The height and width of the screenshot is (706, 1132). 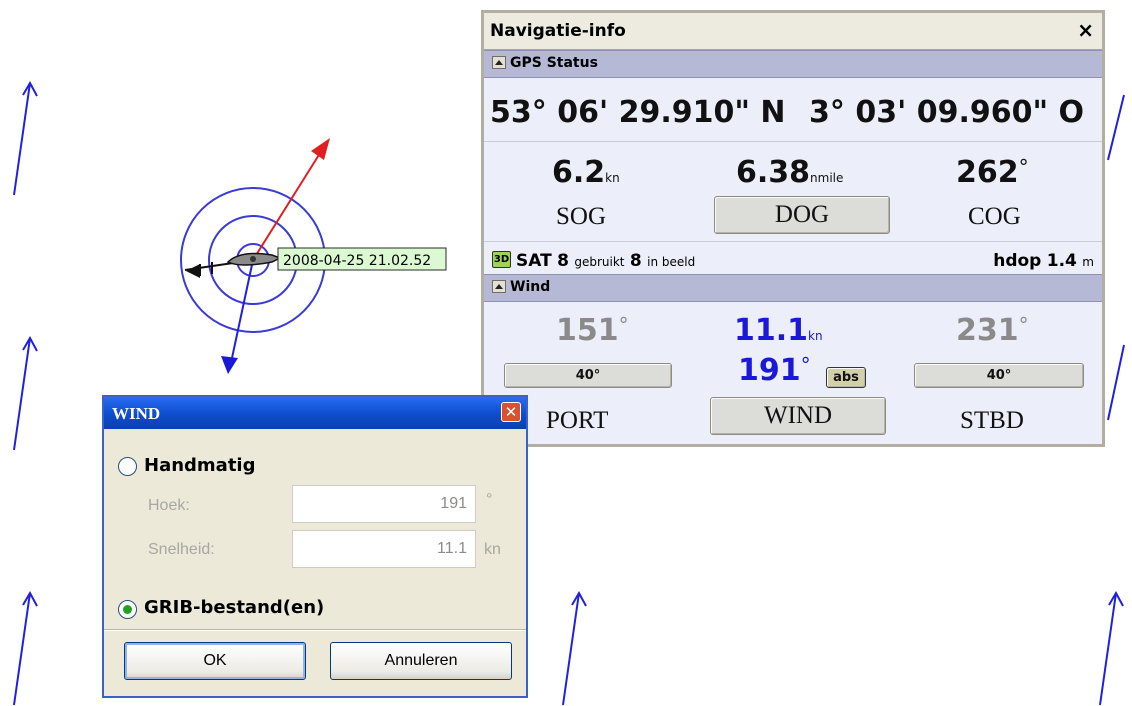 I want to click on sog-value: 6.2kn, so click(x=586, y=172).